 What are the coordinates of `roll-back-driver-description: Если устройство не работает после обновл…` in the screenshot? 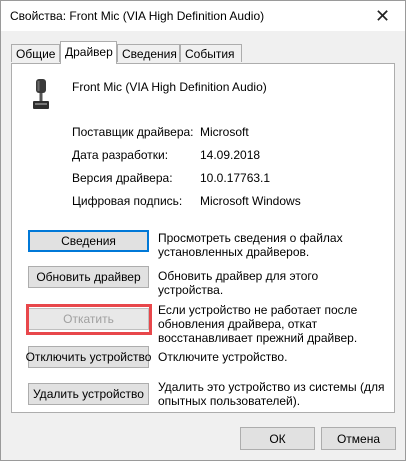 It's located at (258, 324).